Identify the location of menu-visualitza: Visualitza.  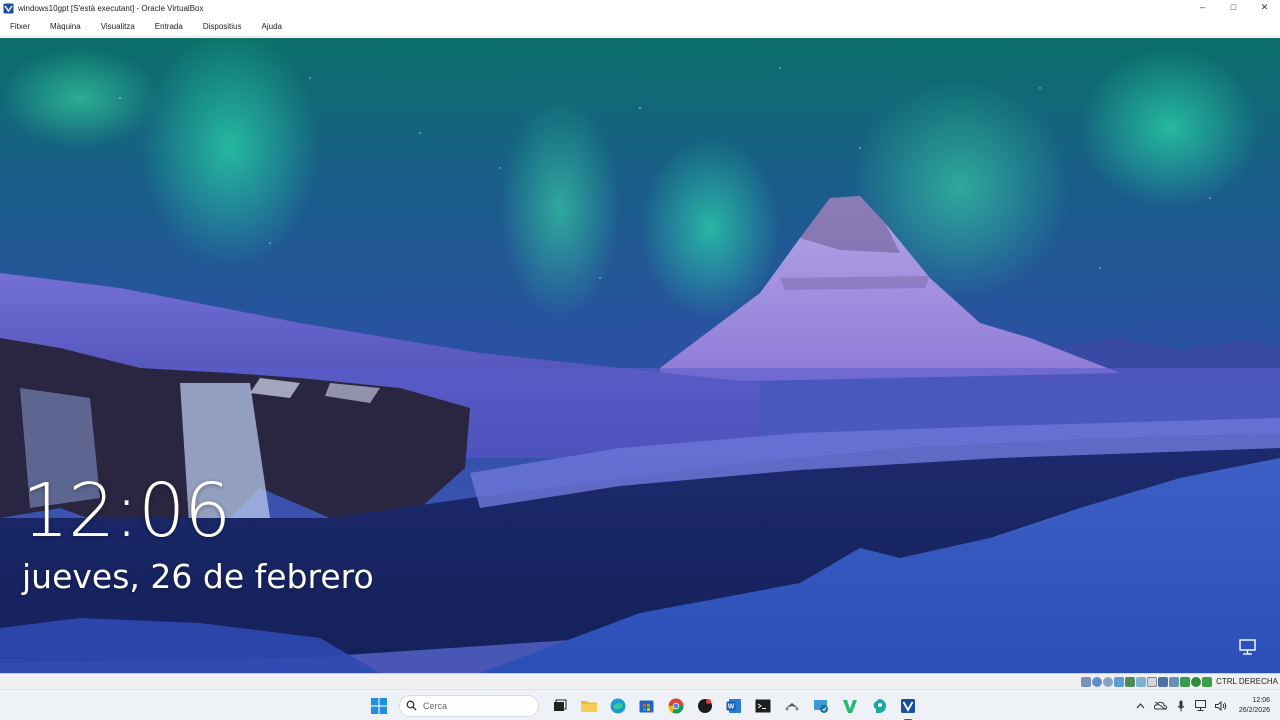
(118, 26).